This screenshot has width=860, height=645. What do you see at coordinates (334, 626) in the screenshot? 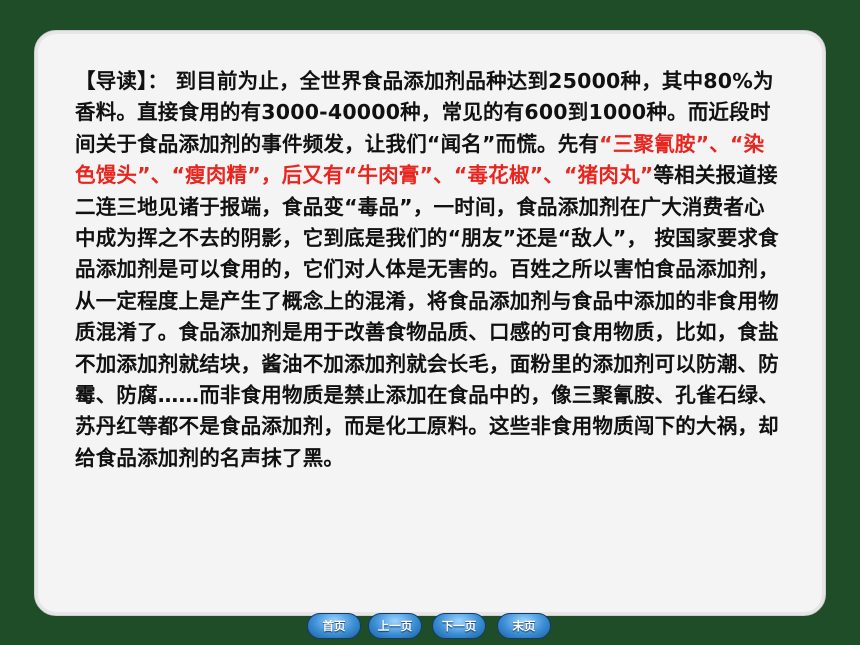
I see `home-button: 首页` at bounding box center [334, 626].